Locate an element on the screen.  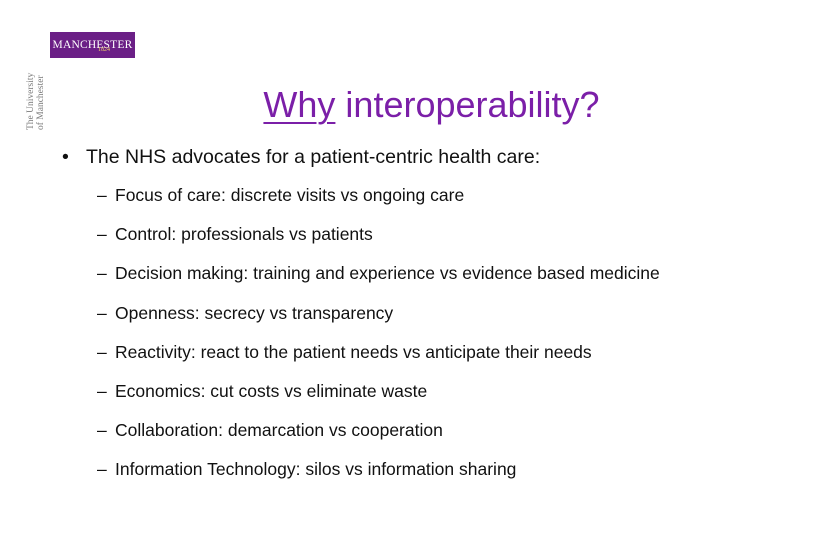
sub-bullet-text: Control: professionals vs patients is located at coordinates (244, 234).